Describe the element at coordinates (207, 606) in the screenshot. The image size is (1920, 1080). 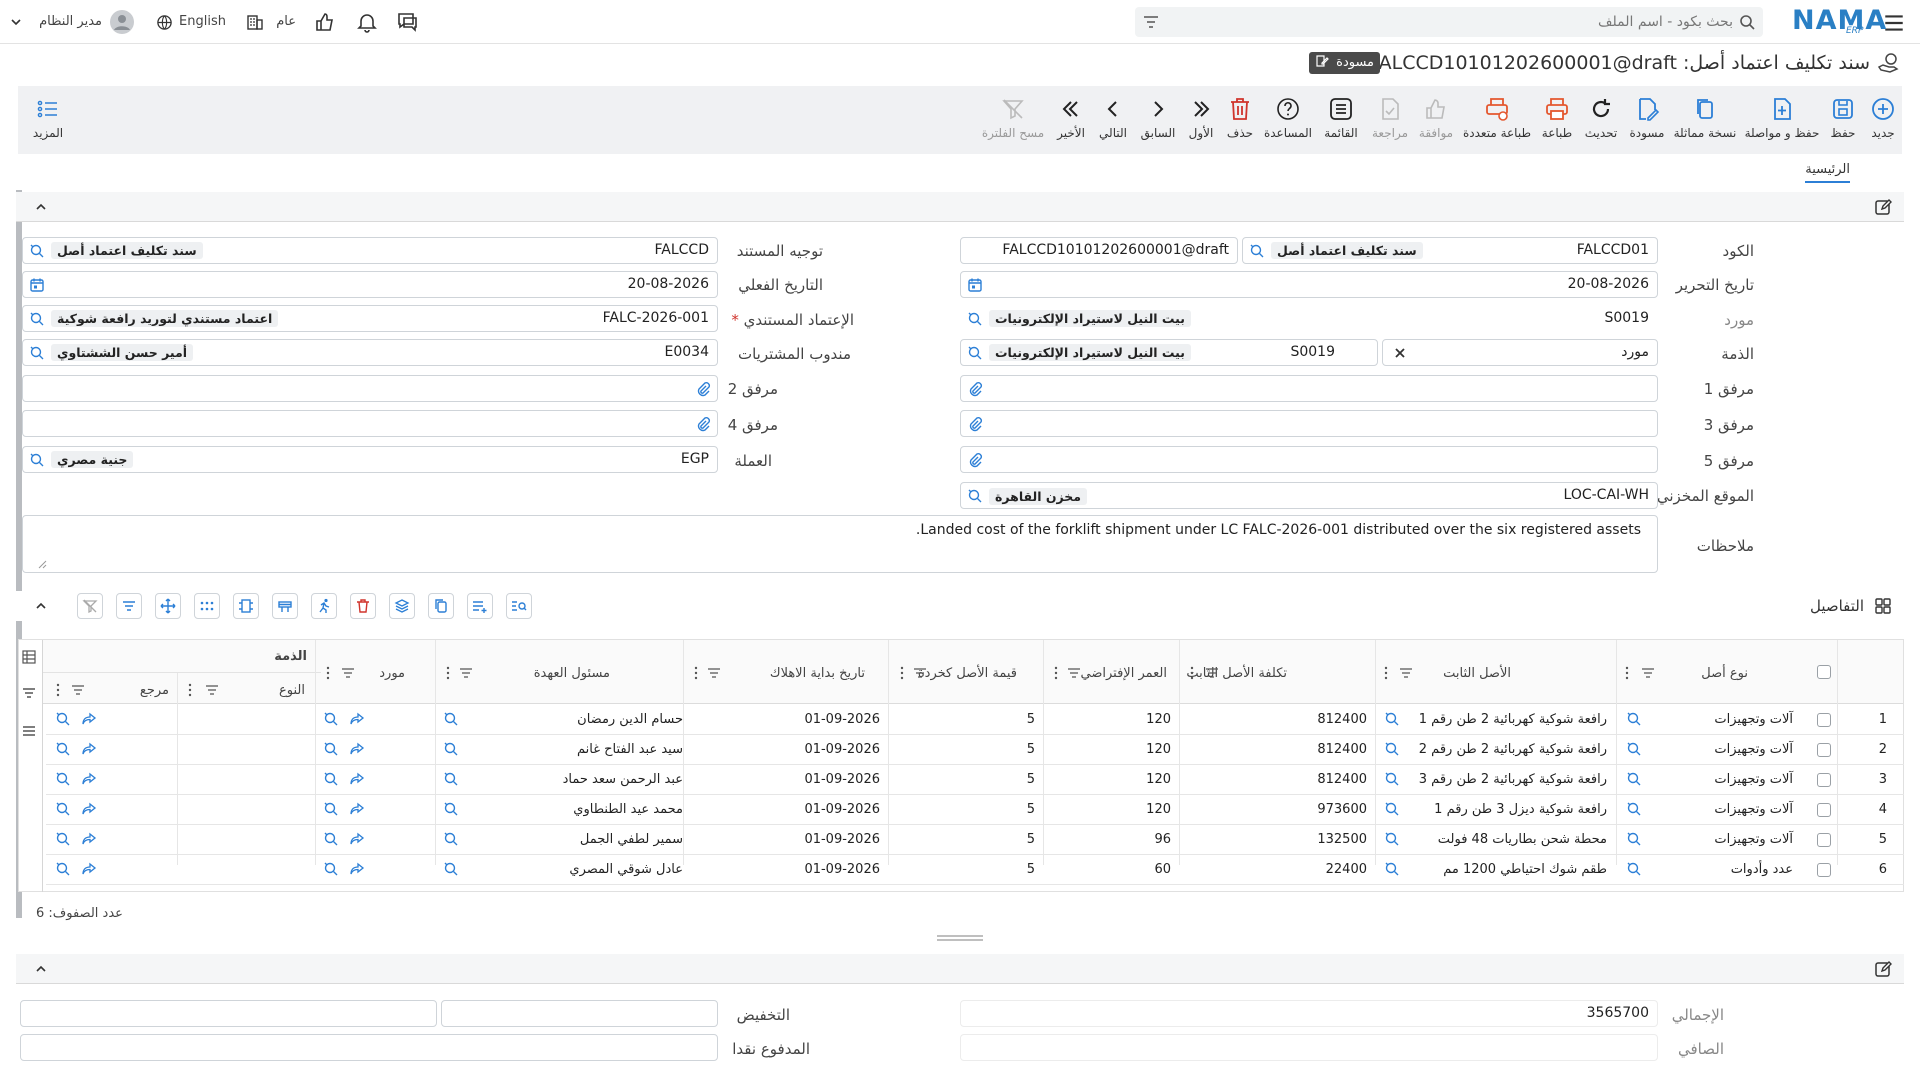
I see `grid-apps-button` at that location.